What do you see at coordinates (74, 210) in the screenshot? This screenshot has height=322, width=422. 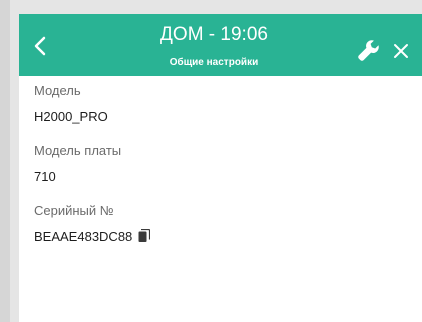 I see `serial-number-label: Серийный №` at bounding box center [74, 210].